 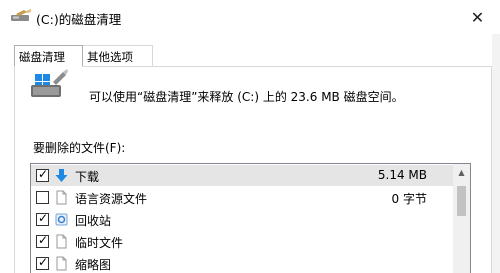 What do you see at coordinates (496, 153) in the screenshot?
I see `window-side-edge` at bounding box center [496, 153].